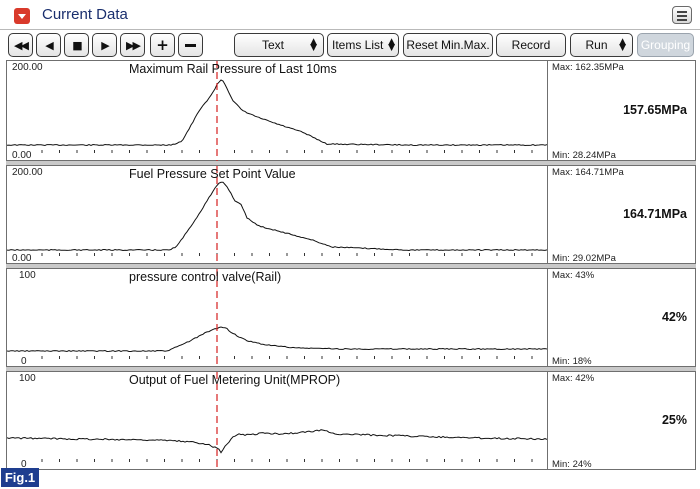  I want to click on graph-title: Output of Fuel Metering Unit(MPROP), so click(235, 380).